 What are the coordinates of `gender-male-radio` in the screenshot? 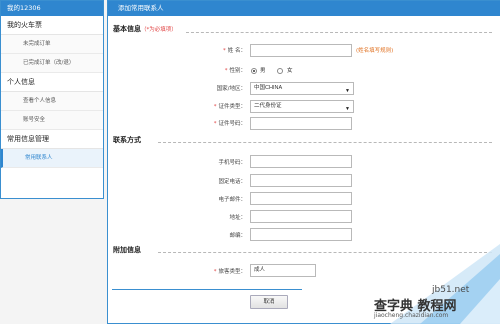 It's located at (254, 71).